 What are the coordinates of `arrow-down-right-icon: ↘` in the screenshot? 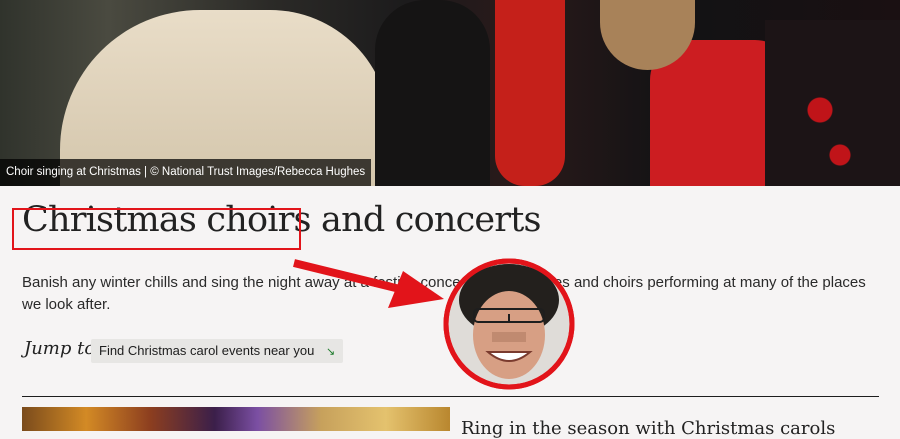 It's located at (330, 352).